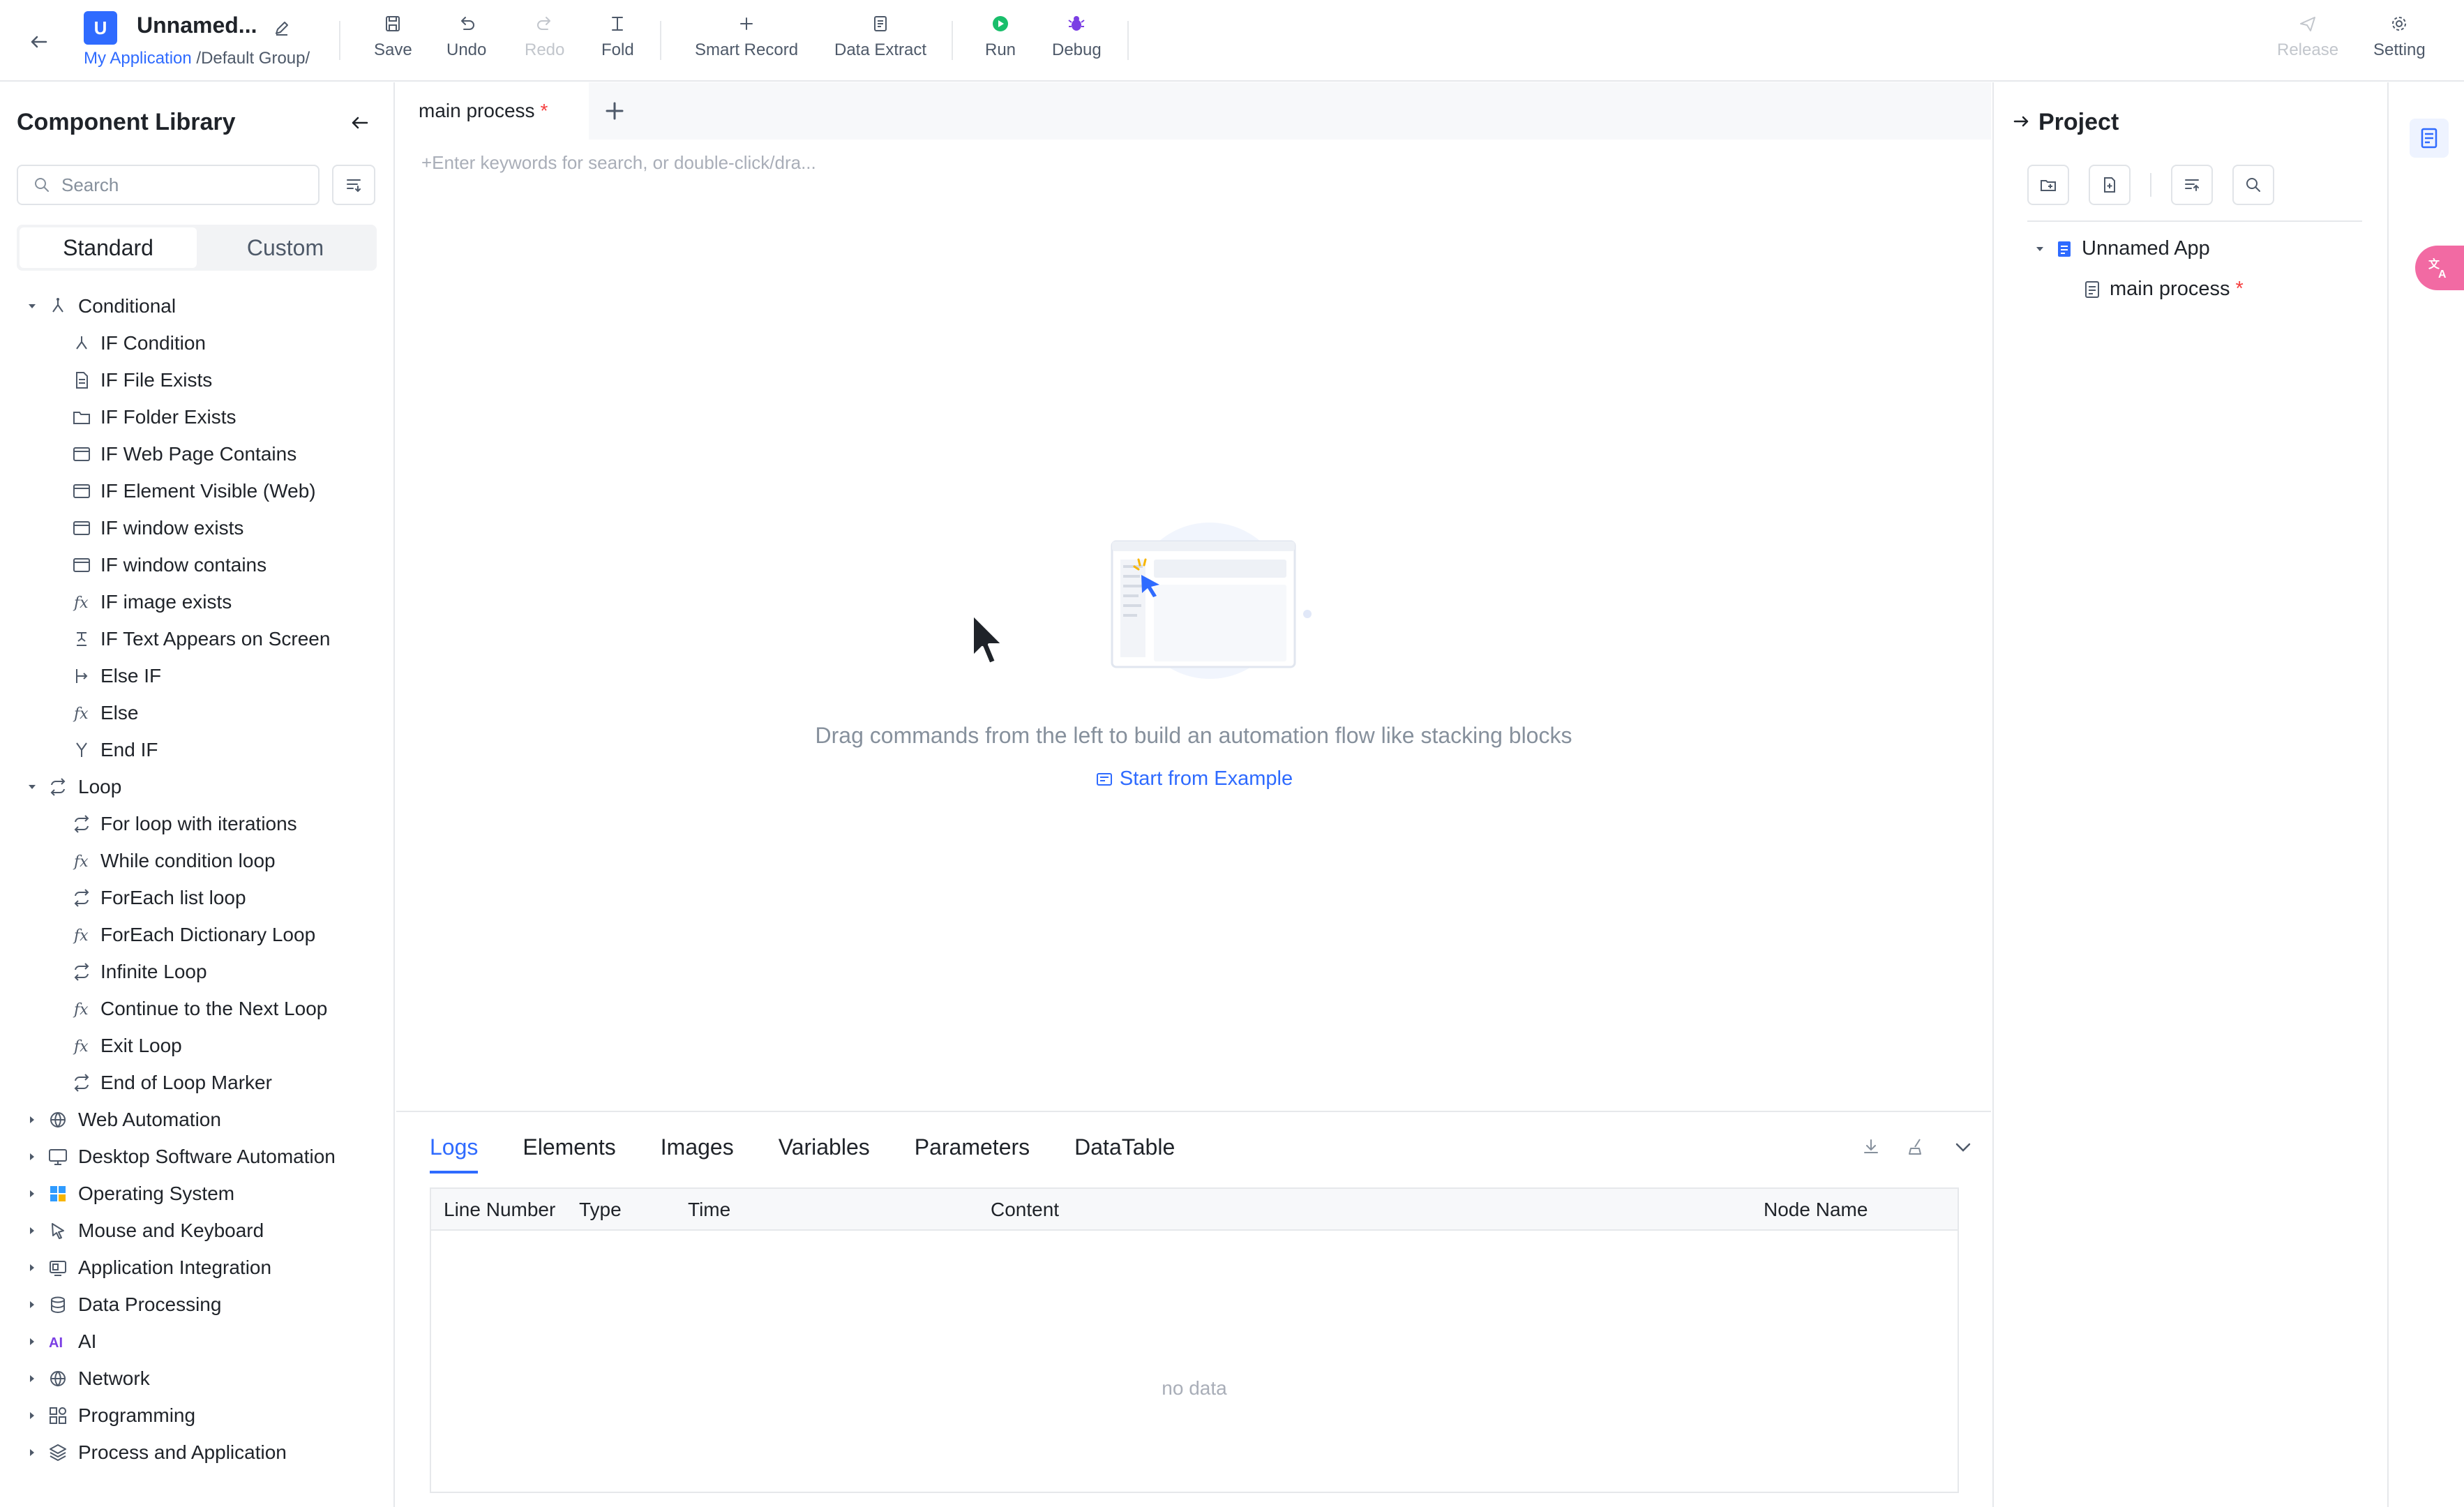 Image resolution: width=2464 pixels, height=1507 pixels. Describe the element at coordinates (467, 23) in the screenshot. I see `undo-icon` at that location.